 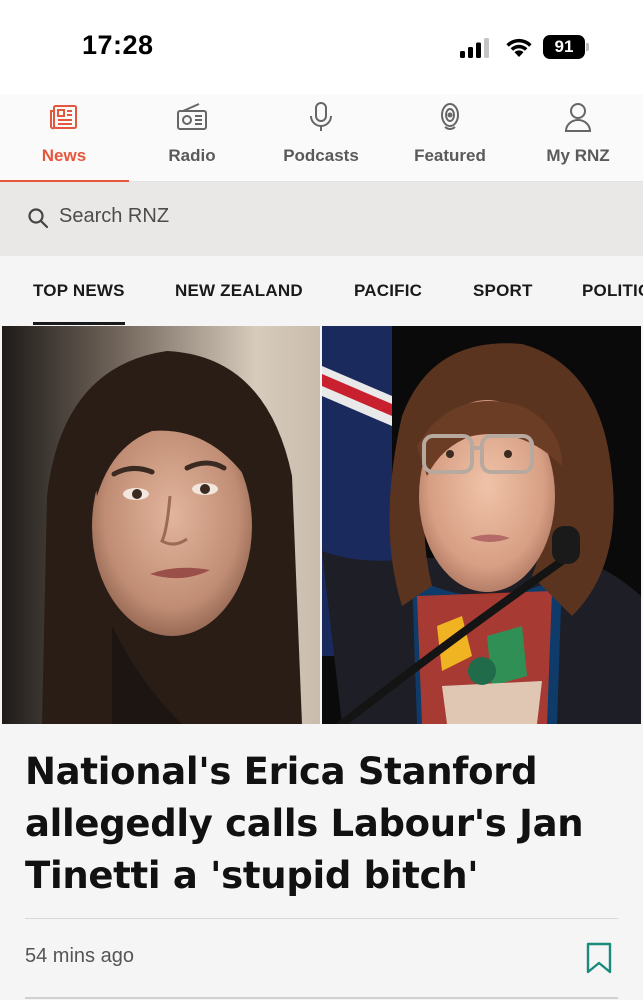 What do you see at coordinates (519, 47) in the screenshot?
I see `wifi-icon` at bounding box center [519, 47].